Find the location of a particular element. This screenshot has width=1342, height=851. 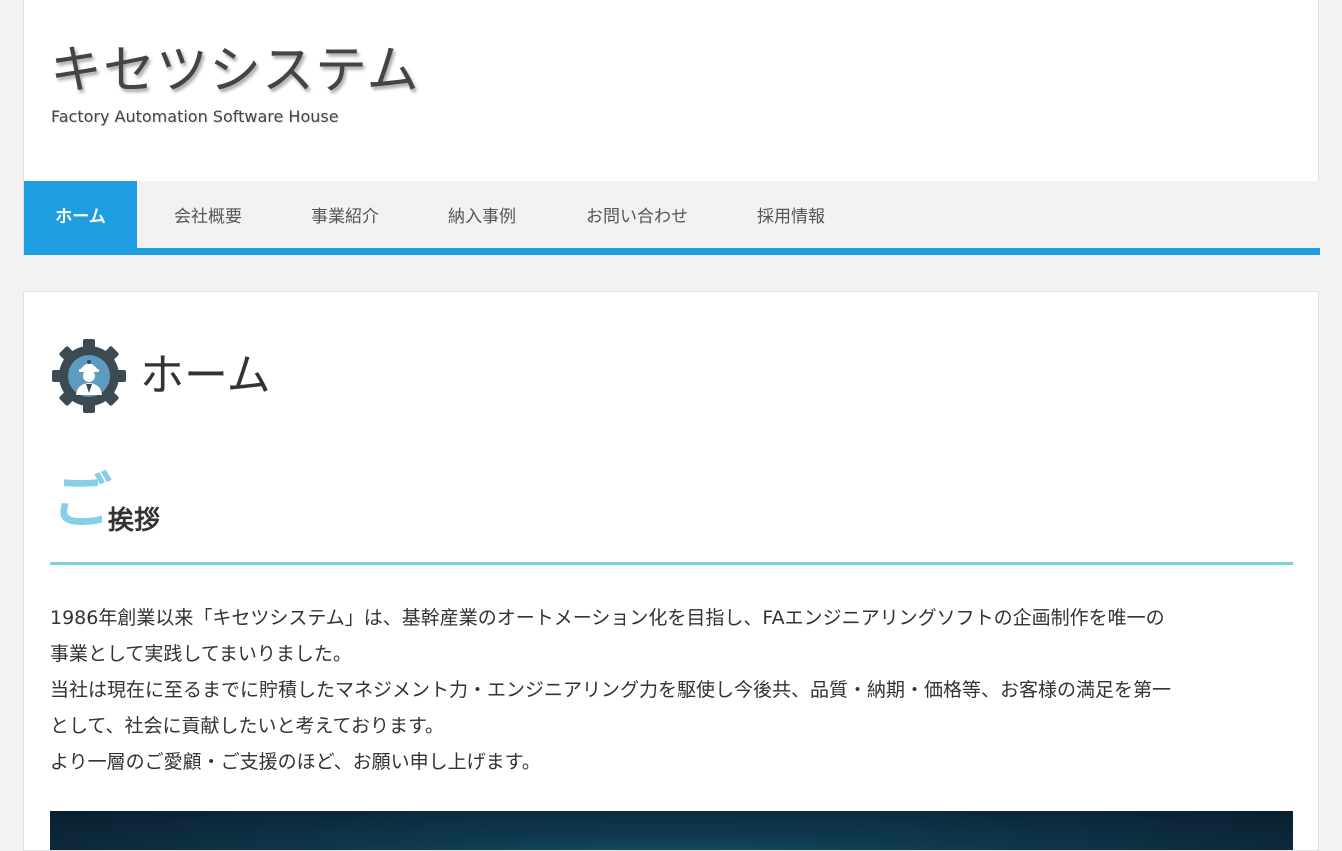

nav-item-business: 事業紹介 is located at coordinates (345, 214).